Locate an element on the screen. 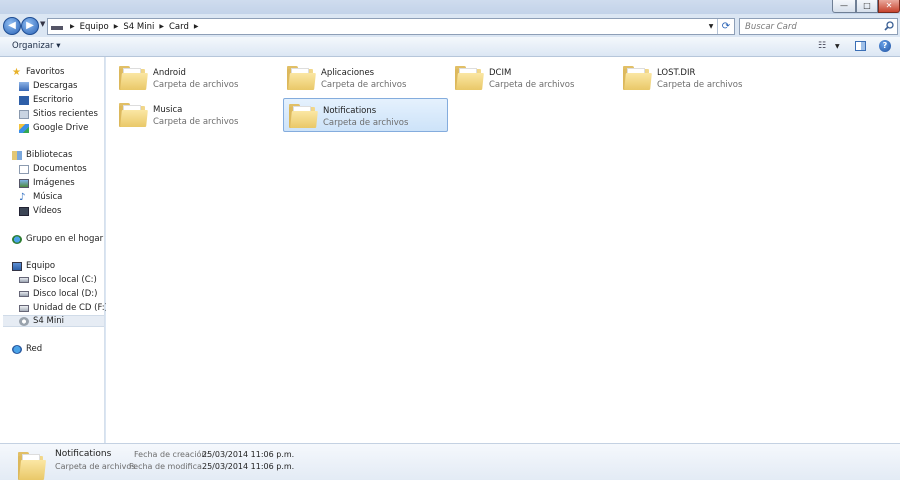 The height and width of the screenshot is (480, 900). address-bar: ▶ Equipo ▶ S4 Mini ▶ Card ▶ ▼ ⟳ is located at coordinates (391, 26).